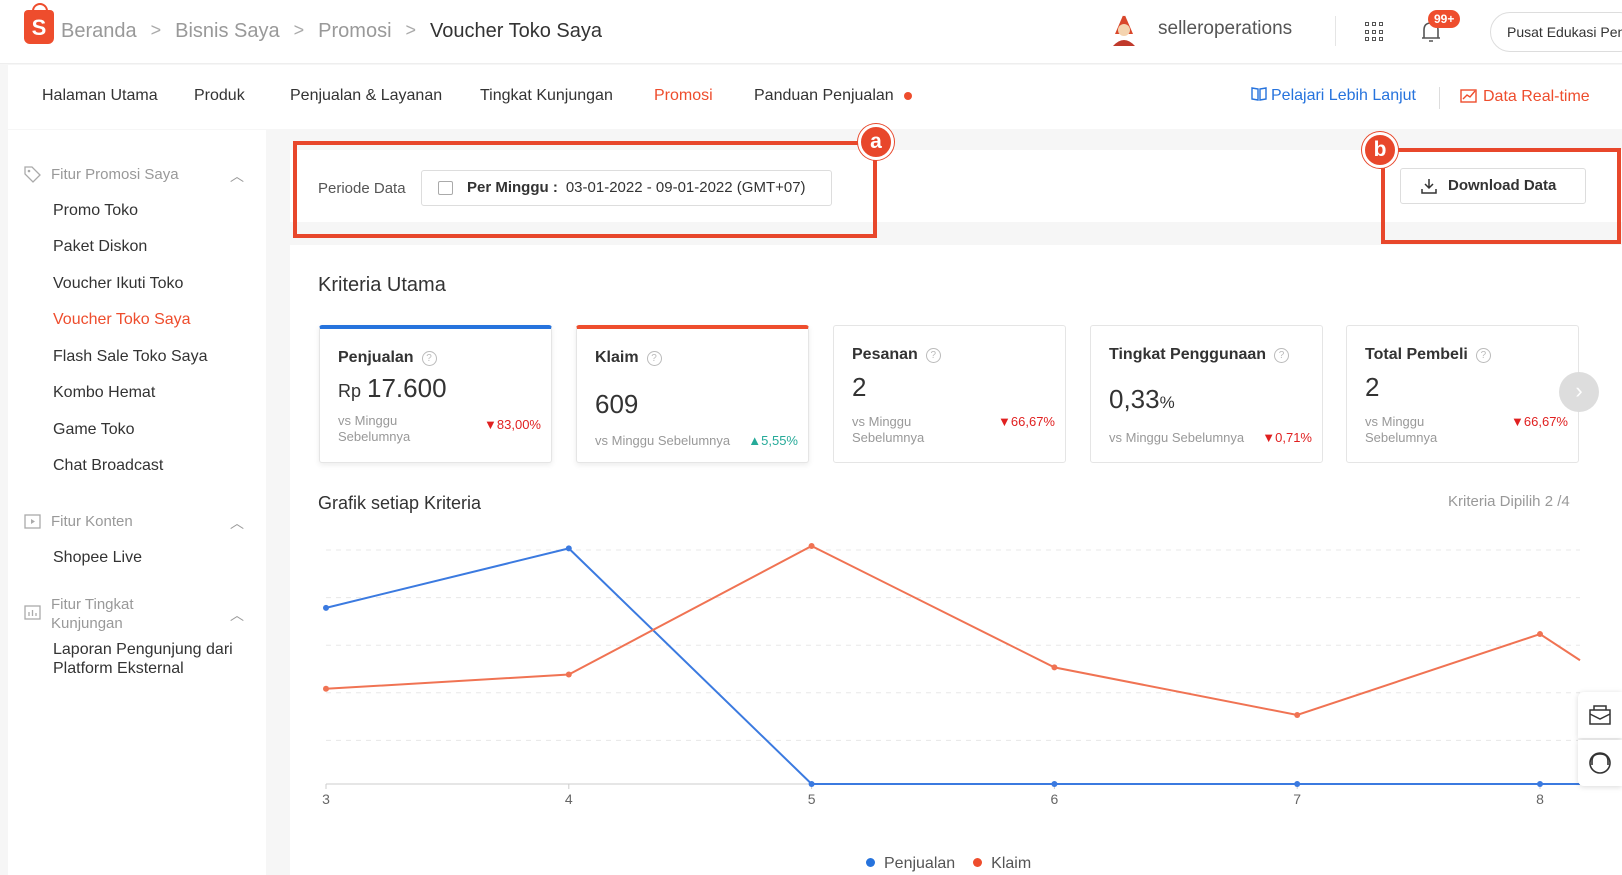 Image resolution: width=1622 pixels, height=875 pixels. Describe the element at coordinates (1556, 32) in the screenshot. I see `seller-education-button: Pusat Edukasi Penjual` at that location.